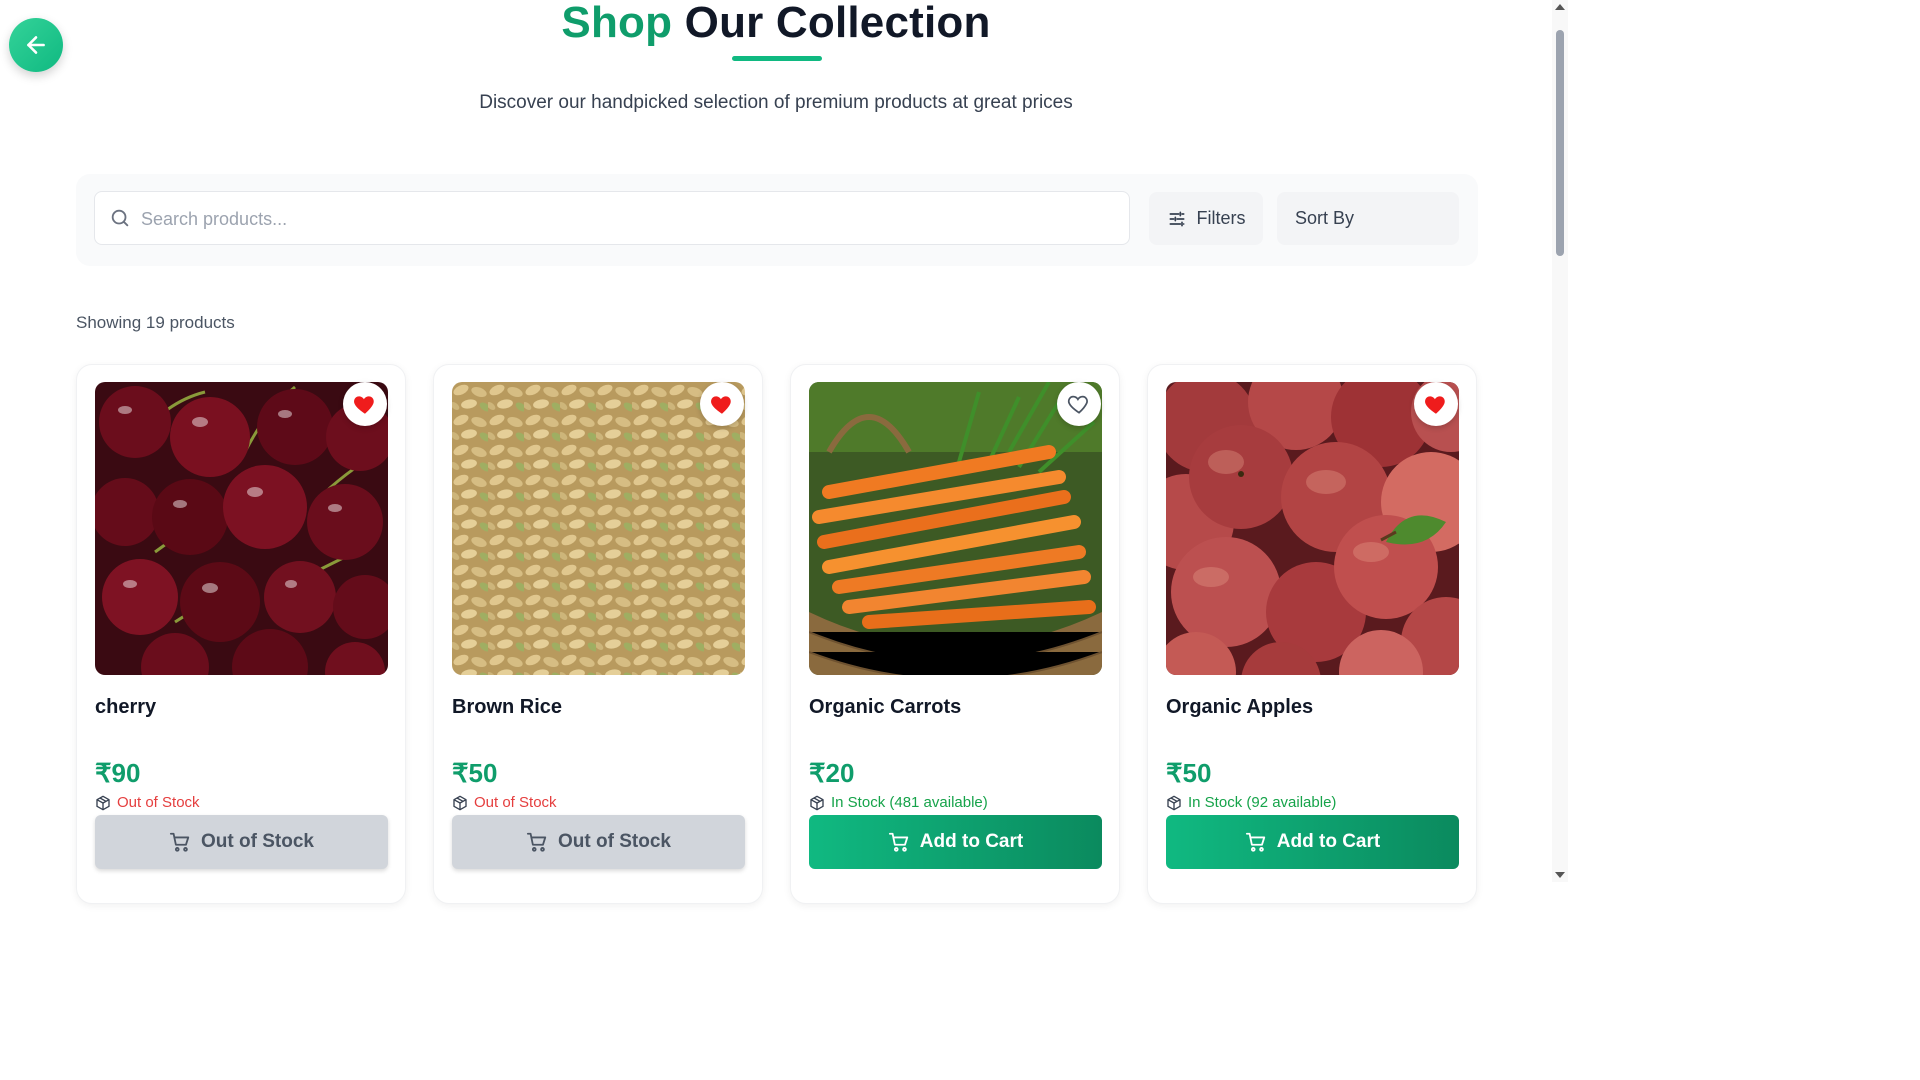 The image size is (1920, 1080). Describe the element at coordinates (1221, 218) in the screenshot. I see `filters-label: Filters` at that location.